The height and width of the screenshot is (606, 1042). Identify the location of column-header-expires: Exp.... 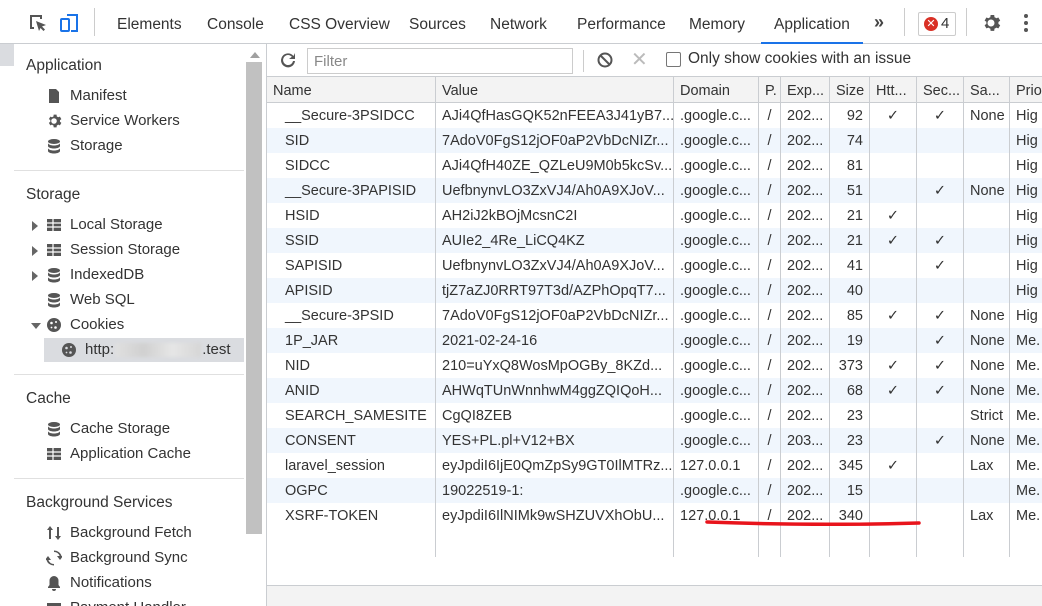
(805, 90).